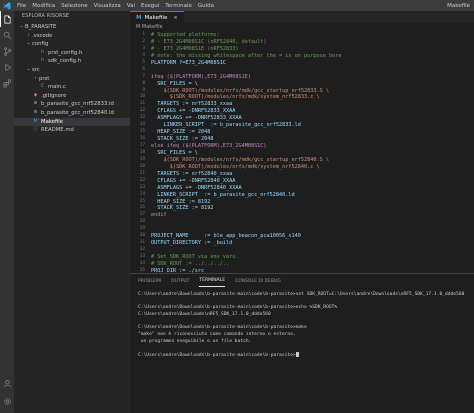 The width and height of the screenshot is (474, 413). Describe the element at coordinates (142, 194) in the screenshot. I see `line-number: 24` at that location.